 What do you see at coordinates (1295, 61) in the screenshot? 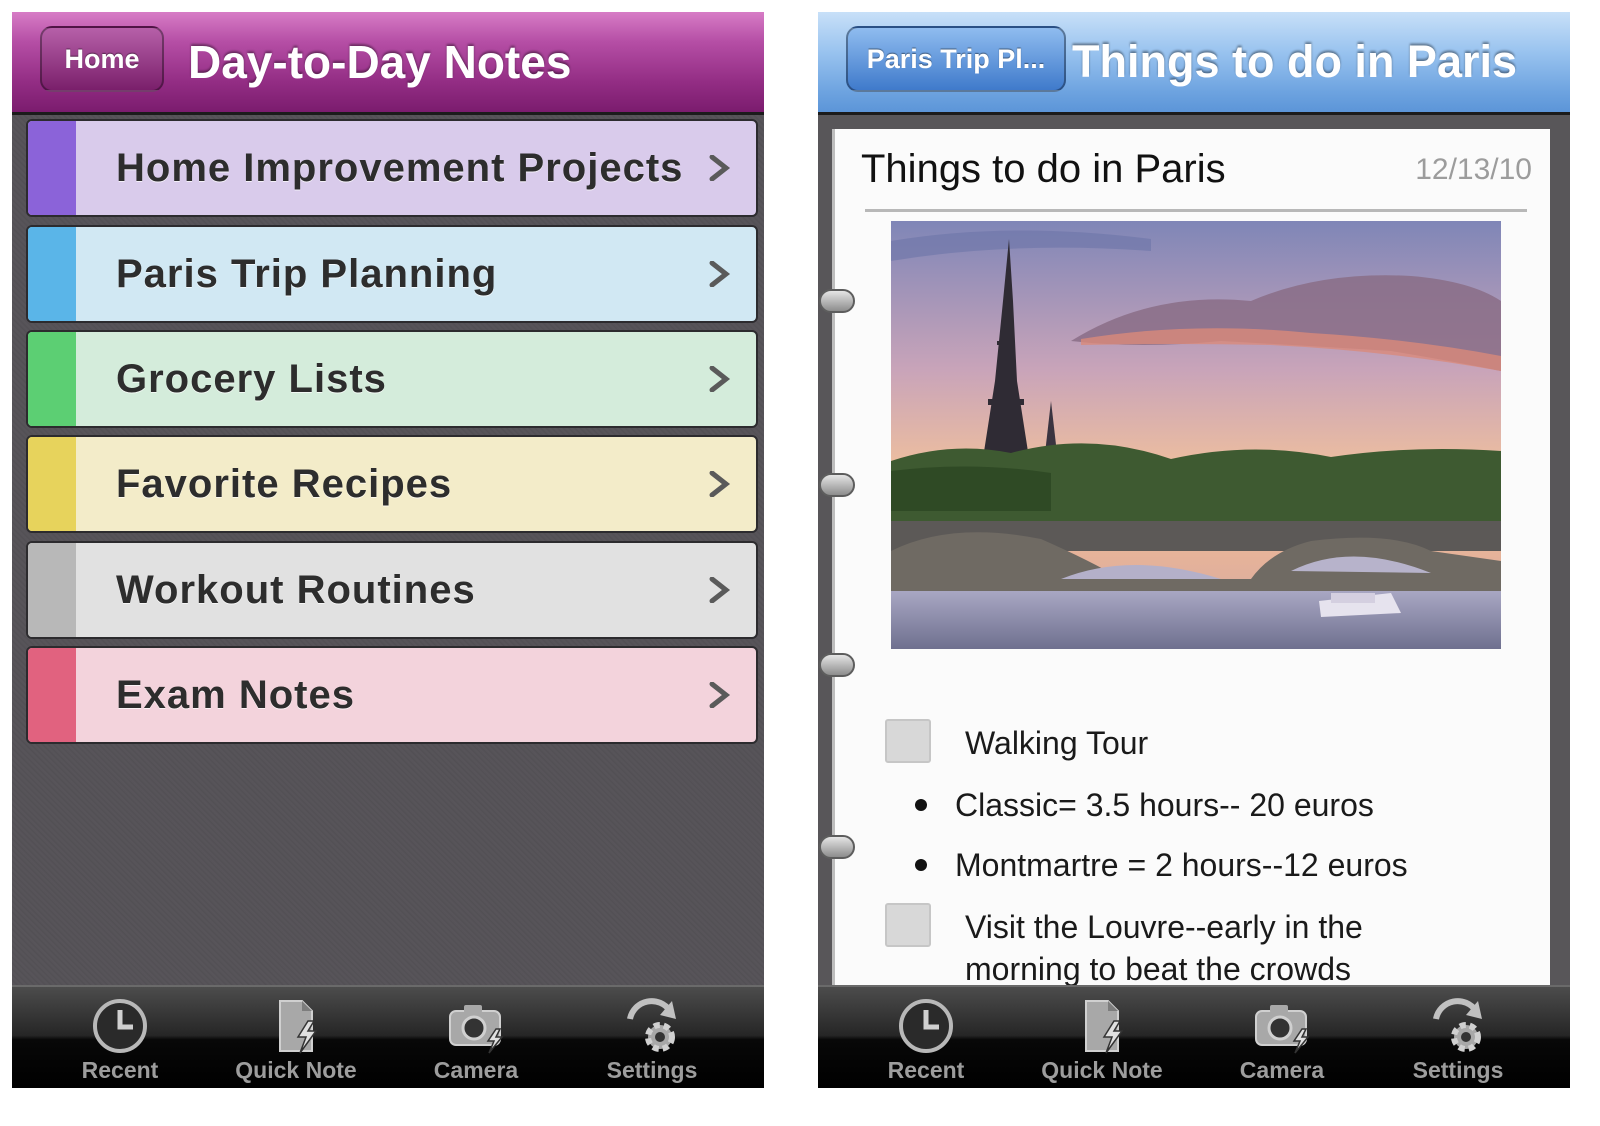
I see `page-title: Things to do in Paris` at bounding box center [1295, 61].